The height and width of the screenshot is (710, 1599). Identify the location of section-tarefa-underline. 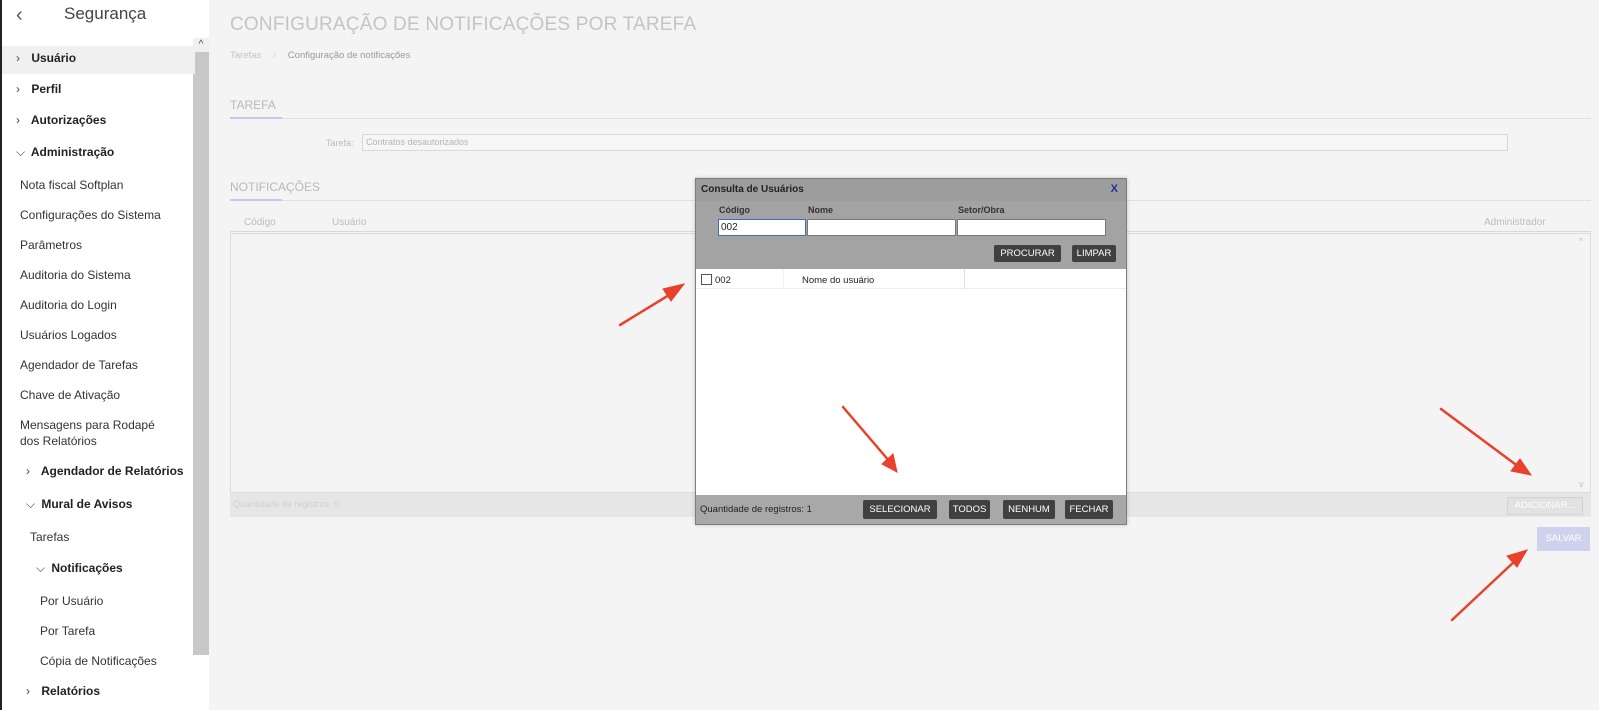
(256, 118).